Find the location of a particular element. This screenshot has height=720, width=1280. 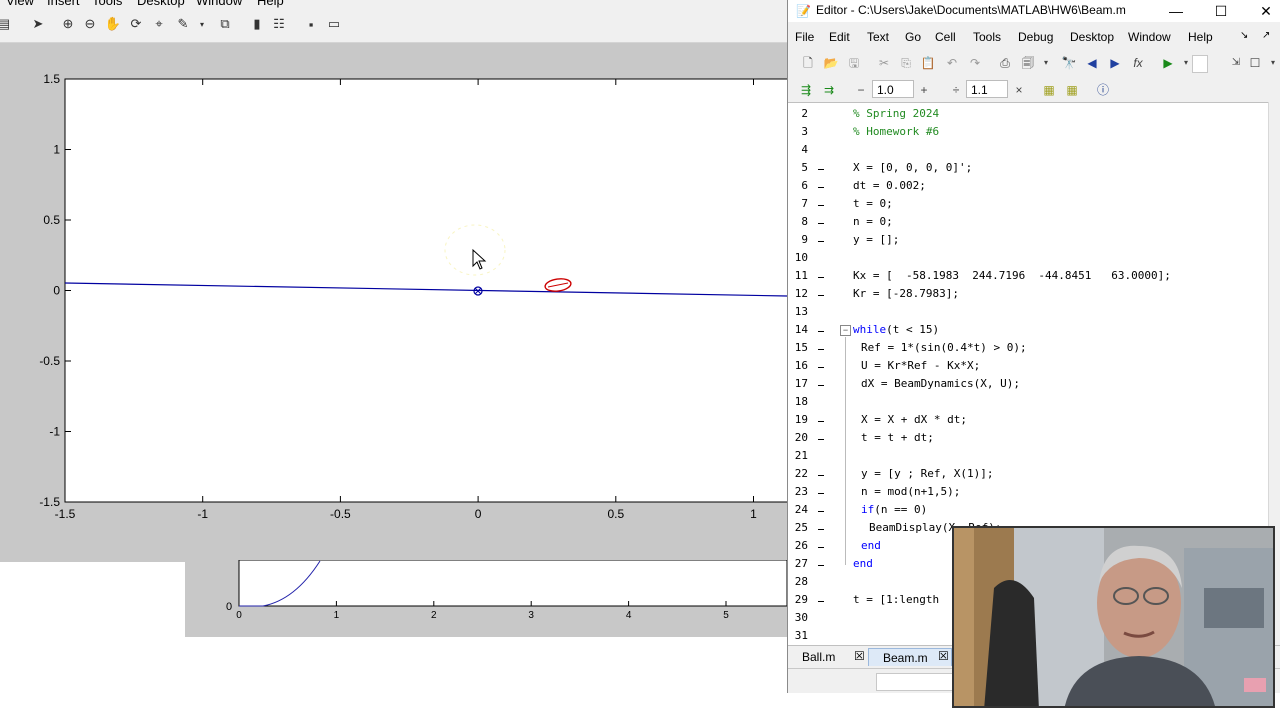

line-number: 27 is located at coordinates (801, 563).